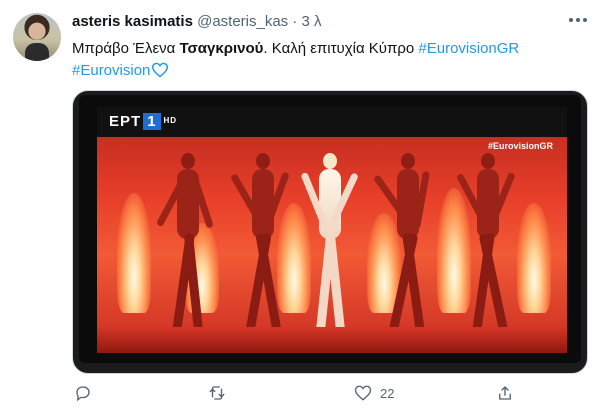  I want to click on like-button: 22, so click(374, 393).